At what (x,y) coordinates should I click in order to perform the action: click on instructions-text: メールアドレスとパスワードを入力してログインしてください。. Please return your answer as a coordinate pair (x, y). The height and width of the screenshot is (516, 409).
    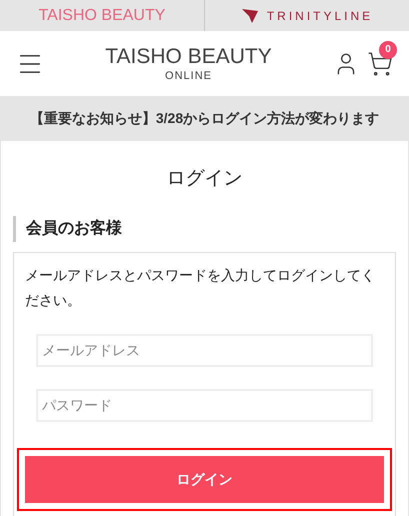
    Looking at the image, I should click on (200, 288).